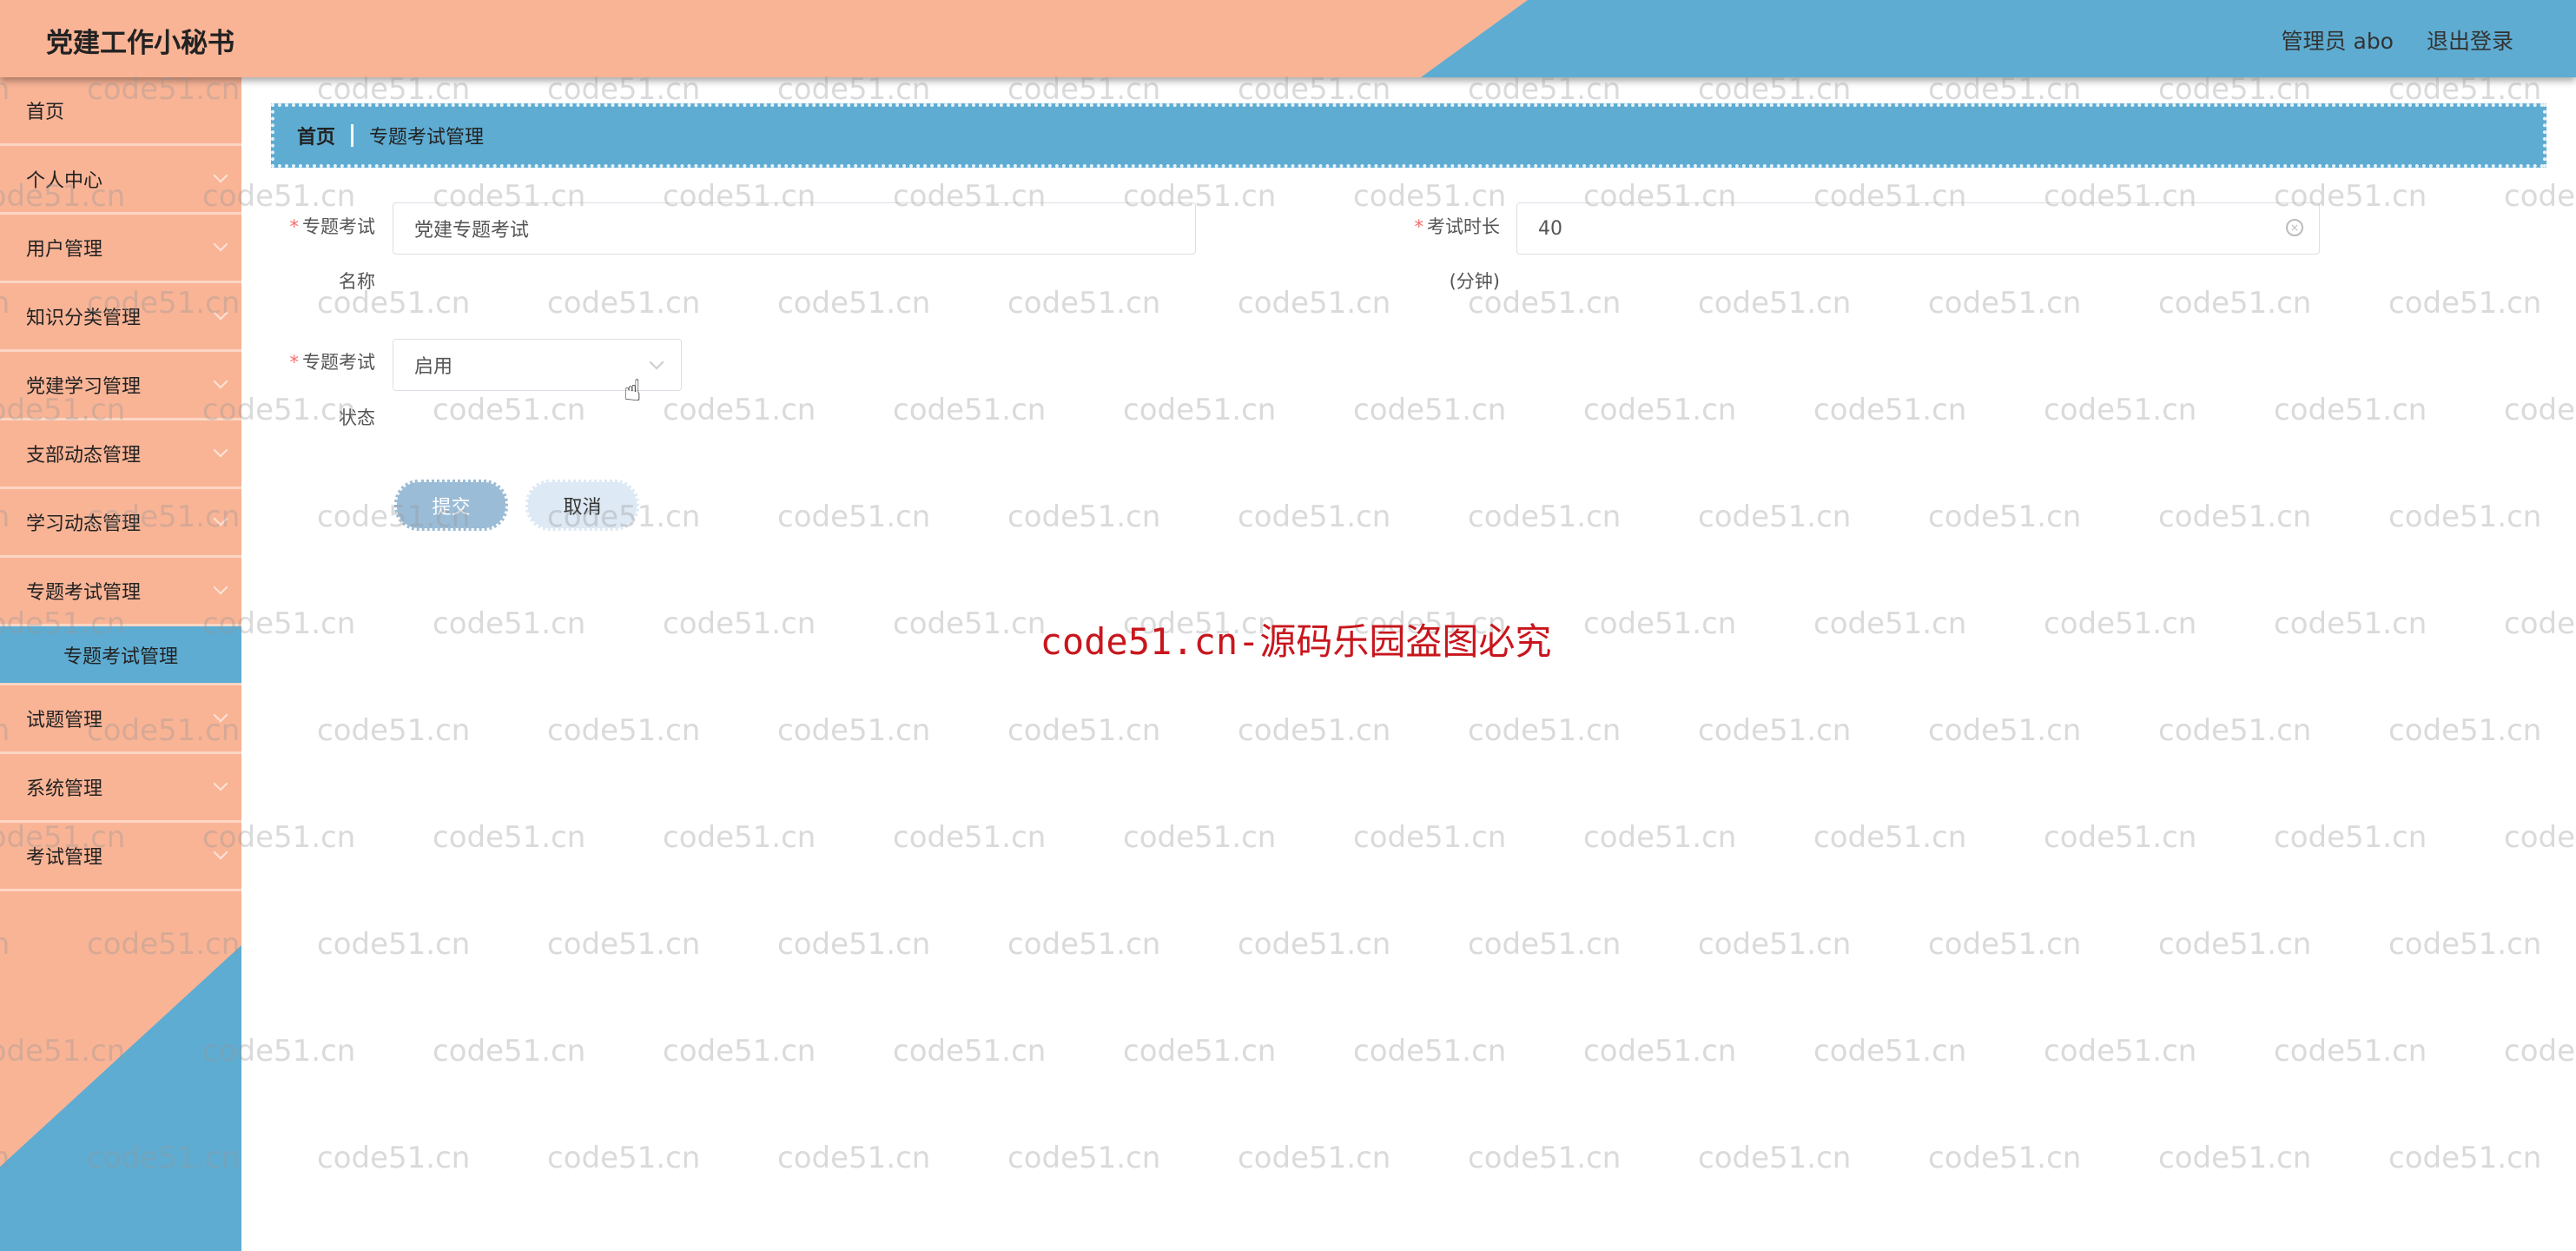 This screenshot has width=2576, height=1251. Describe the element at coordinates (120, 788) in the screenshot. I see `sidebar-item: 系统管理` at that location.